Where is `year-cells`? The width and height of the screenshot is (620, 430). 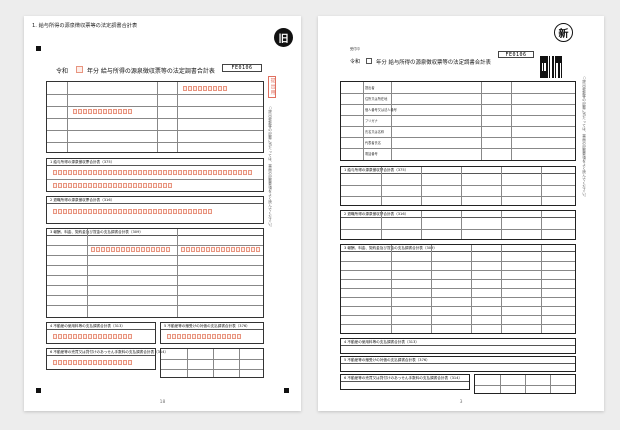
year-cells is located at coordinates (79, 69).